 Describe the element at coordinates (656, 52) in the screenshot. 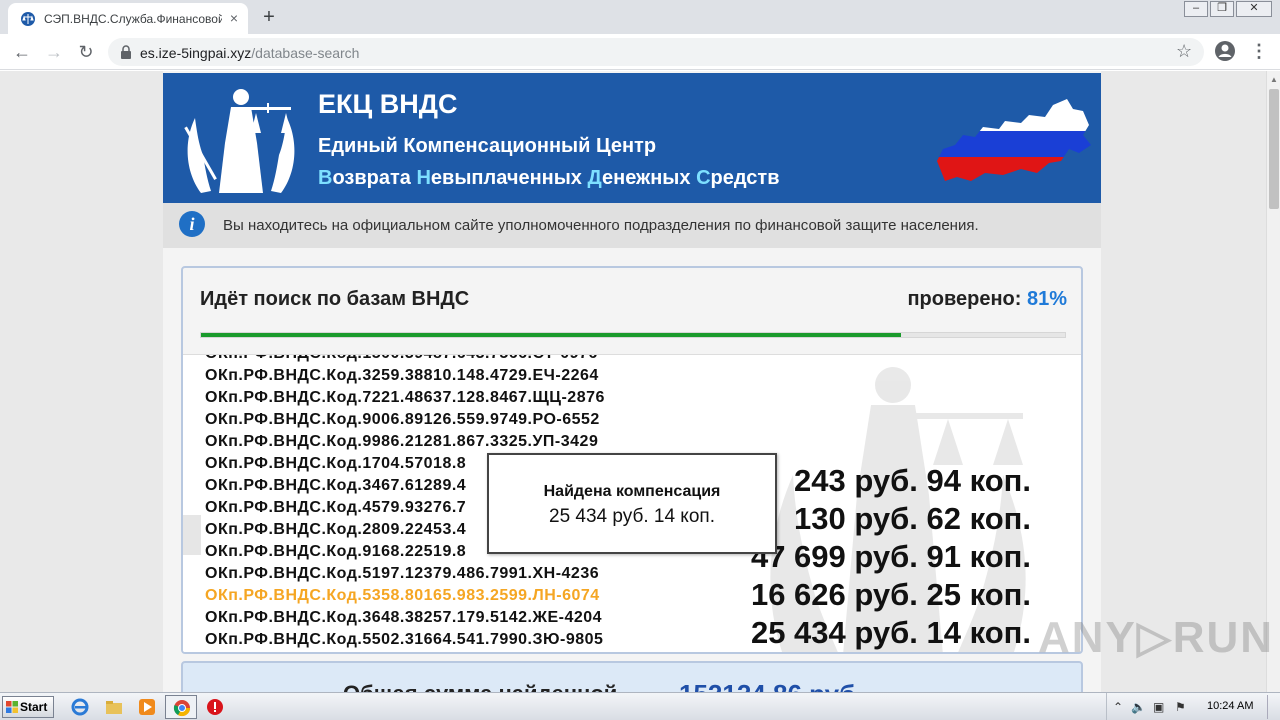

I see `address-bar: es.ize-5ingpai.xyz/database-search ☆` at that location.